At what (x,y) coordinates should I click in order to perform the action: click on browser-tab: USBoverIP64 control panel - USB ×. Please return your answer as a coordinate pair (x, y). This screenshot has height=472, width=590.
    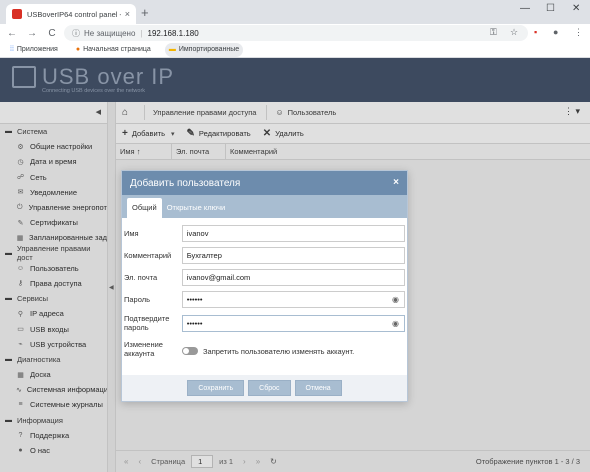
    Looking at the image, I should click on (71, 14).